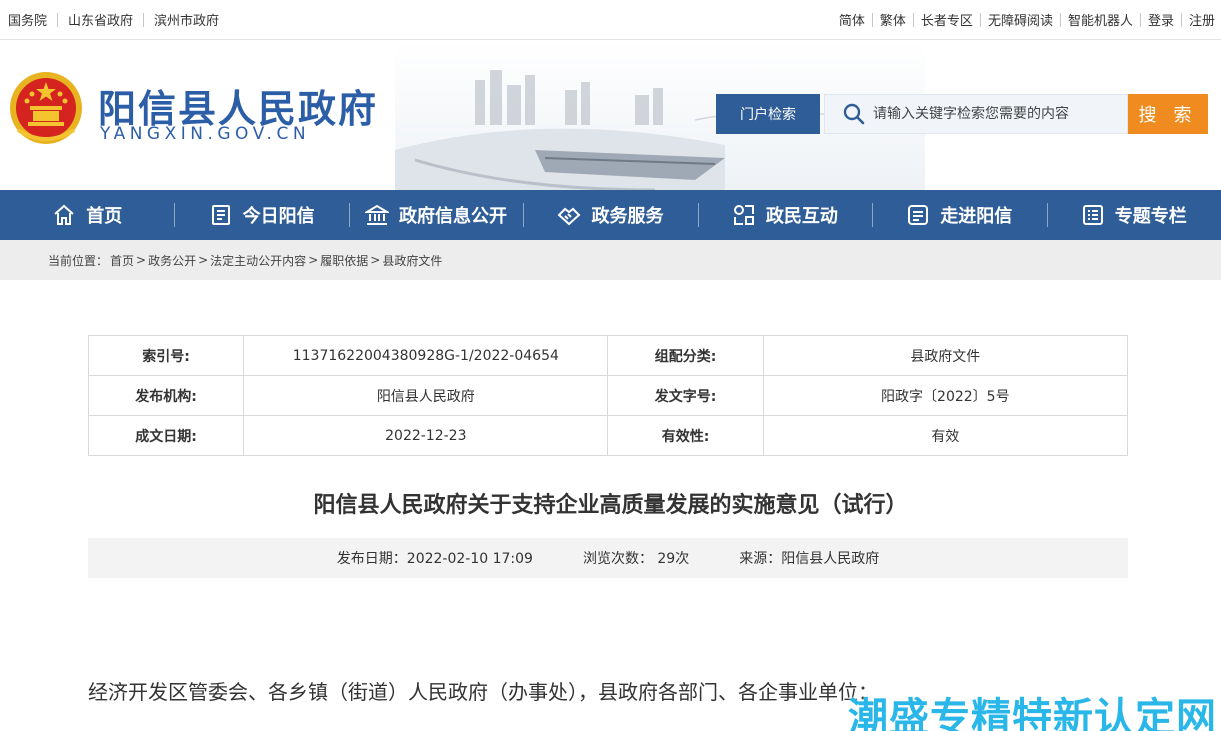 The width and height of the screenshot is (1221, 731). Describe the element at coordinates (377, 214) in the screenshot. I see `government-building-icon` at that location.